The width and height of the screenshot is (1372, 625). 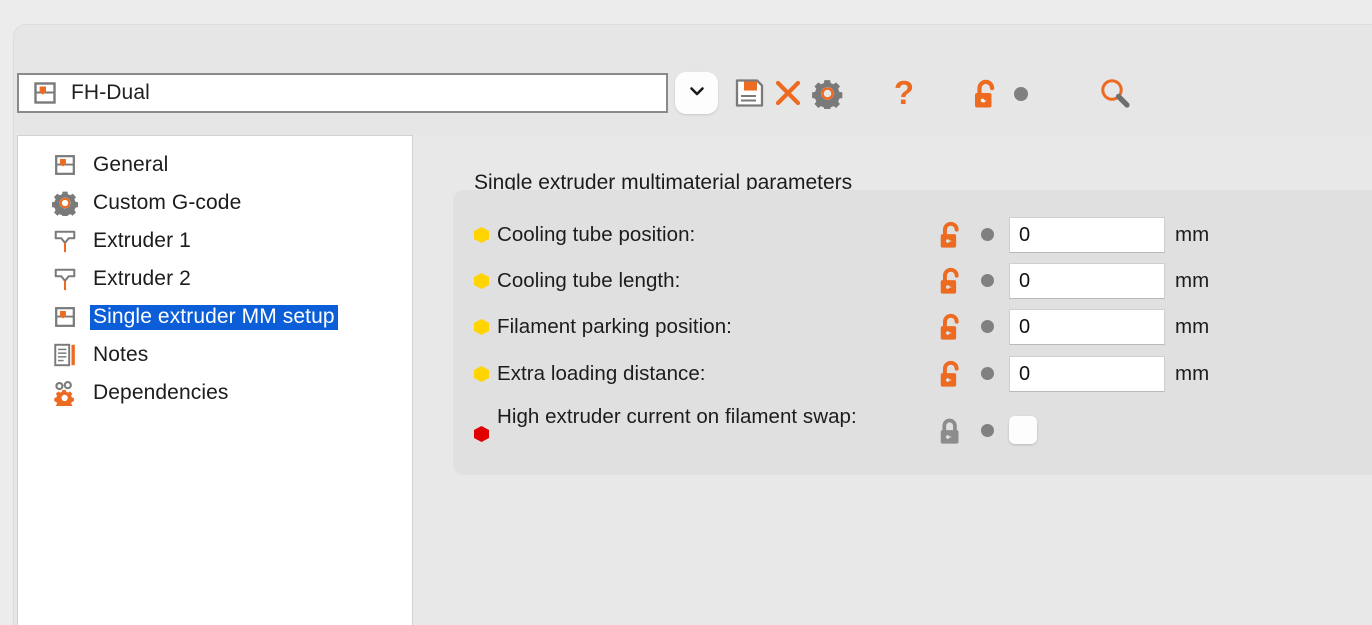 What do you see at coordinates (677, 416) in the screenshot?
I see `param-label: High extruder current on filament swap:` at bounding box center [677, 416].